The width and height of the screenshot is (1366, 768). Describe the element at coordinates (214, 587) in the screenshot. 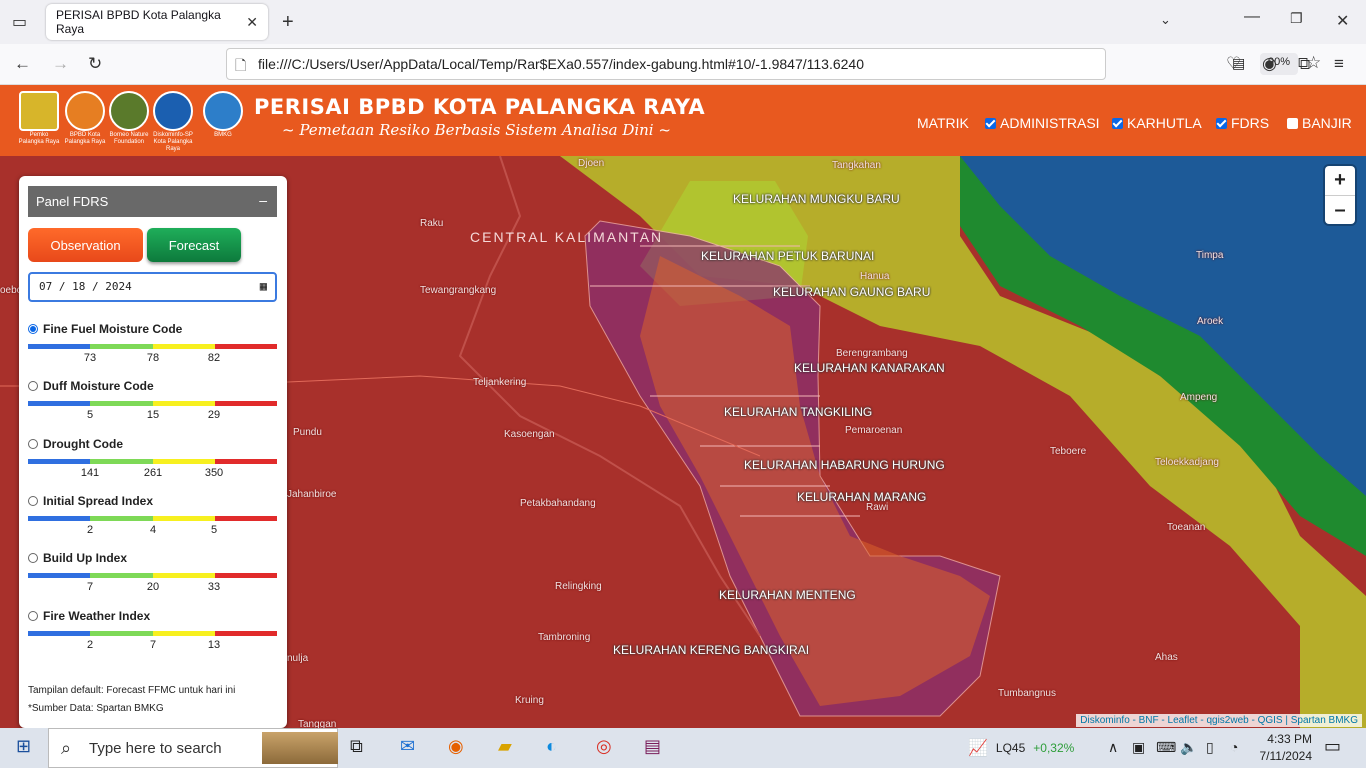

I see `tick-label: 33` at that location.